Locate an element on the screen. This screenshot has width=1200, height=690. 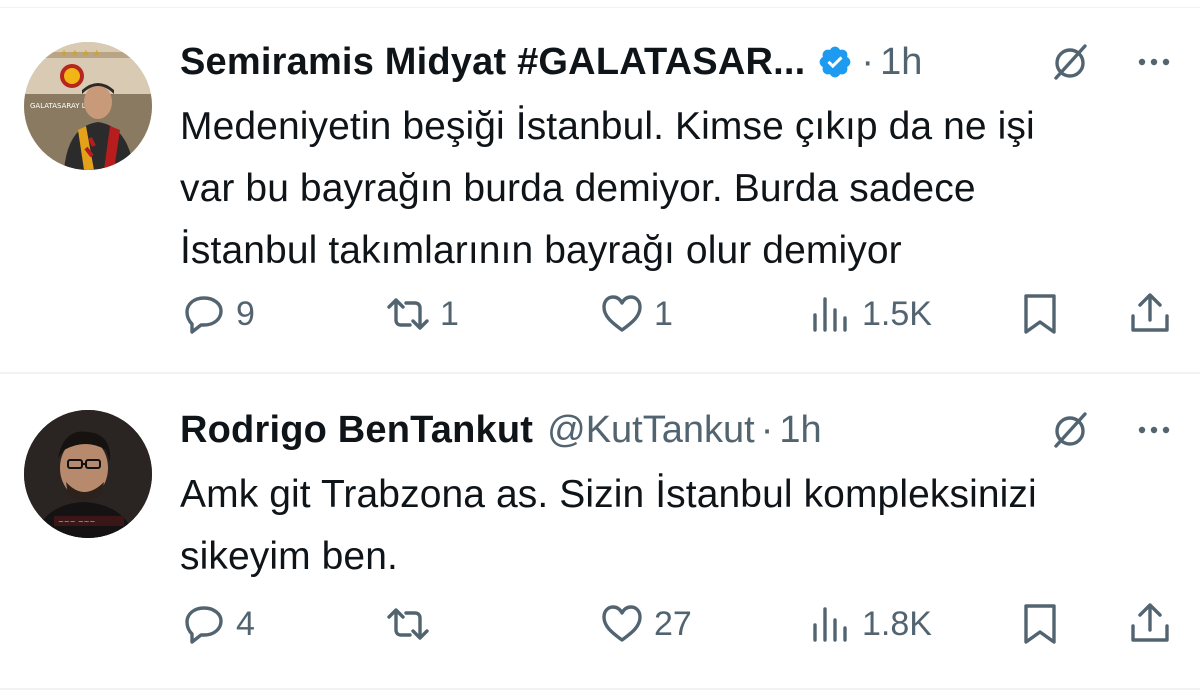
reply-button: 4 is located at coordinates (217, 624).